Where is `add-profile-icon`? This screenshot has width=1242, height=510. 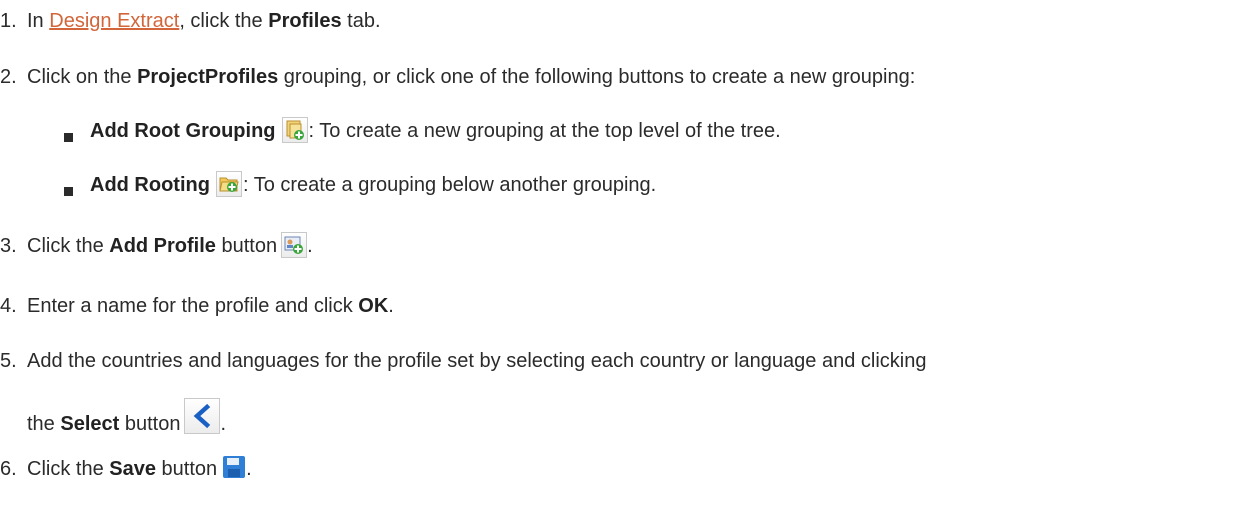
add-profile-icon is located at coordinates (294, 245).